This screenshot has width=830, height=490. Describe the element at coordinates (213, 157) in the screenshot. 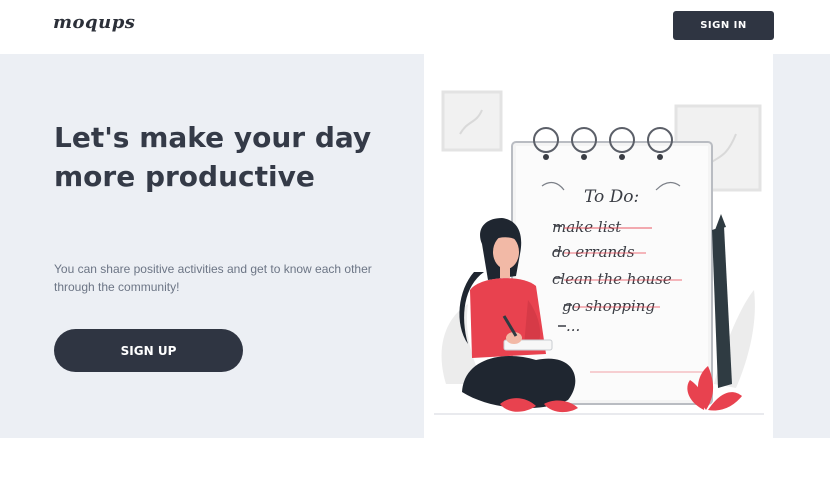

I see `hero-headline: Let's make your day more productive` at that location.